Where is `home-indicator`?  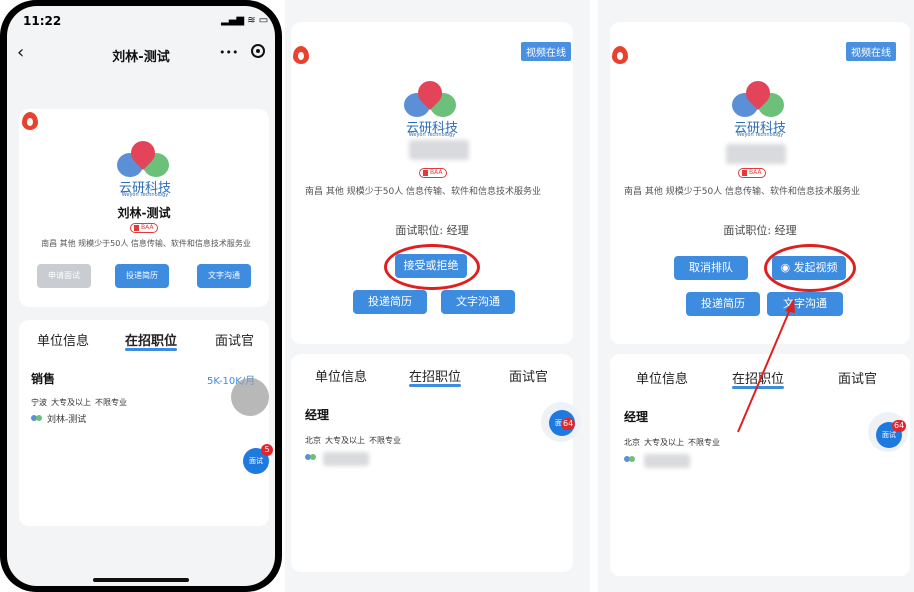 home-indicator is located at coordinates (141, 580).